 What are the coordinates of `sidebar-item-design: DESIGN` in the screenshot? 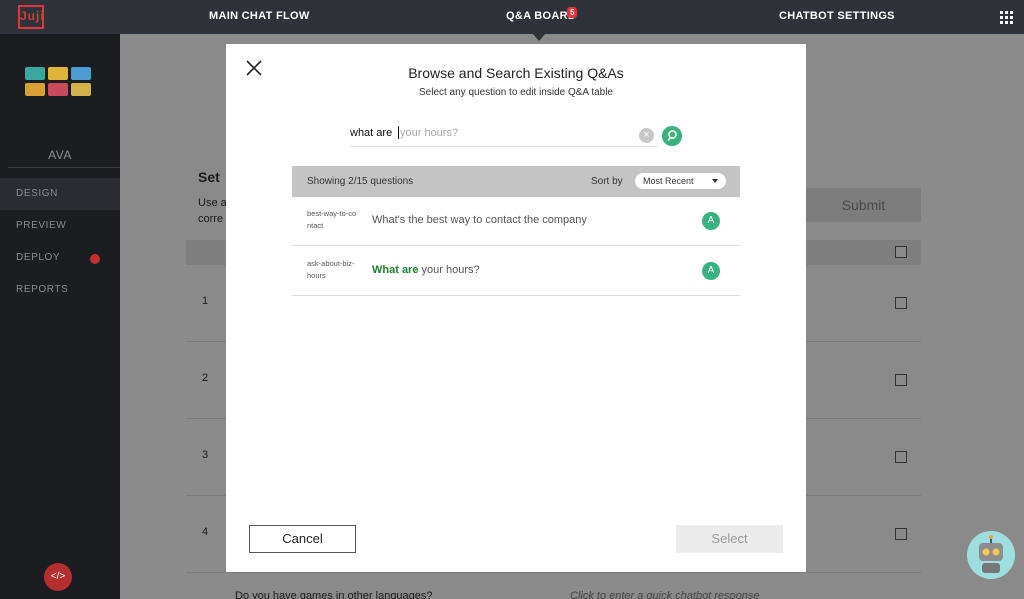 It's located at (60, 194).